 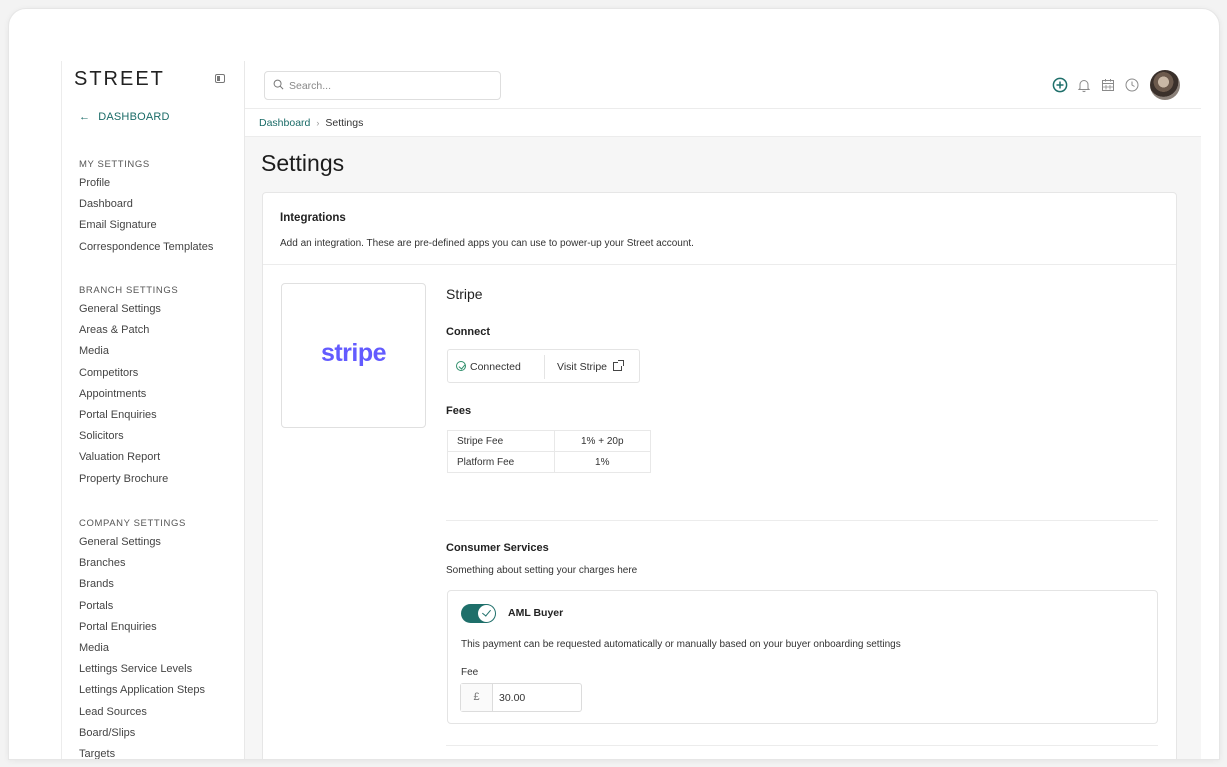 What do you see at coordinates (461, 366) in the screenshot?
I see `check-circle-icon` at bounding box center [461, 366].